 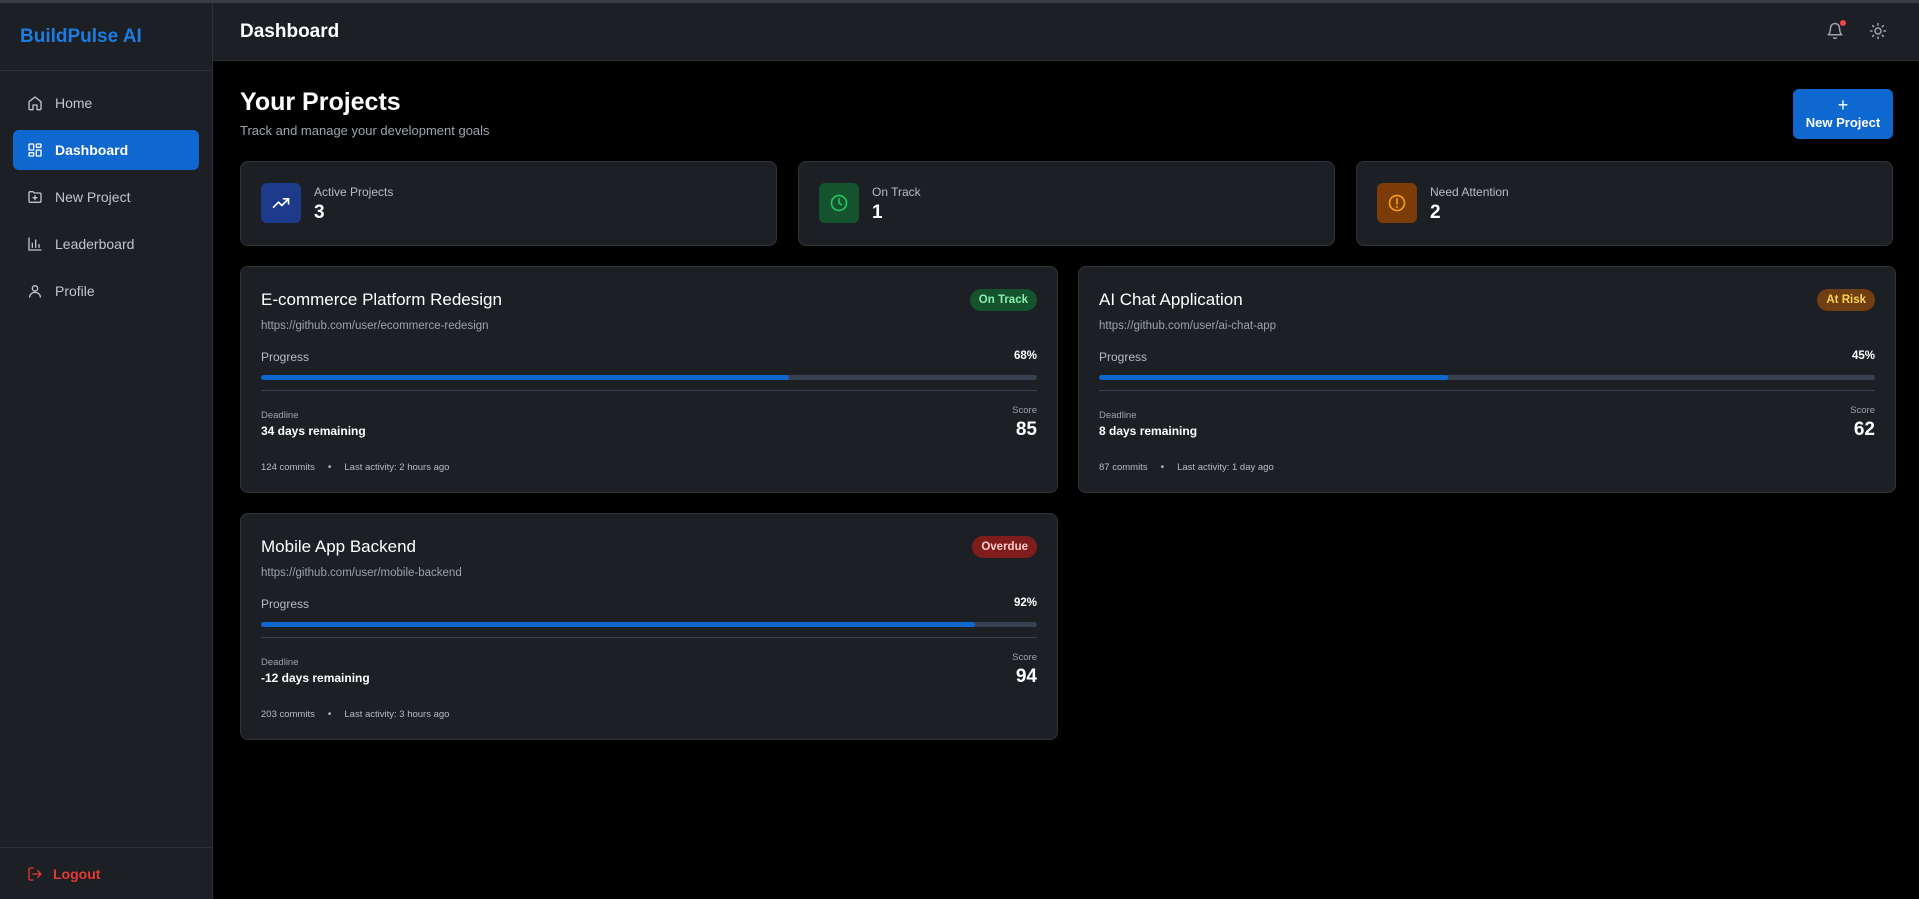 I want to click on sidebar-item-leaderboard: Leaderboard, so click(x=106, y=244).